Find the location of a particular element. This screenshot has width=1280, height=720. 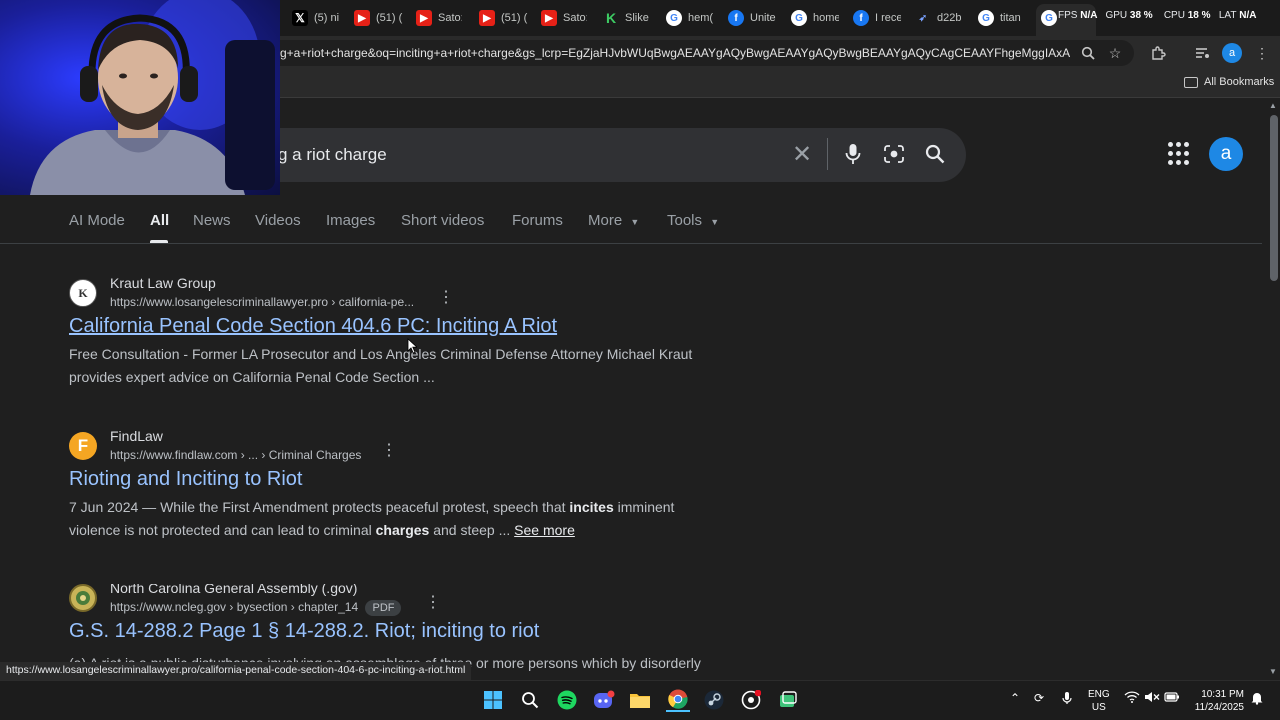

tray-overflow-icon: ⌃ is located at coordinates (1015, 698).